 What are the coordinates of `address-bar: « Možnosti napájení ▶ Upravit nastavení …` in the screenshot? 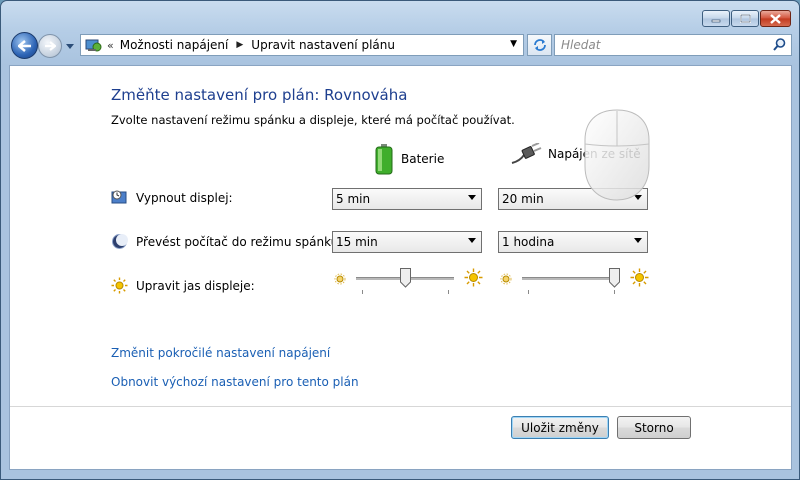 It's located at (302, 45).